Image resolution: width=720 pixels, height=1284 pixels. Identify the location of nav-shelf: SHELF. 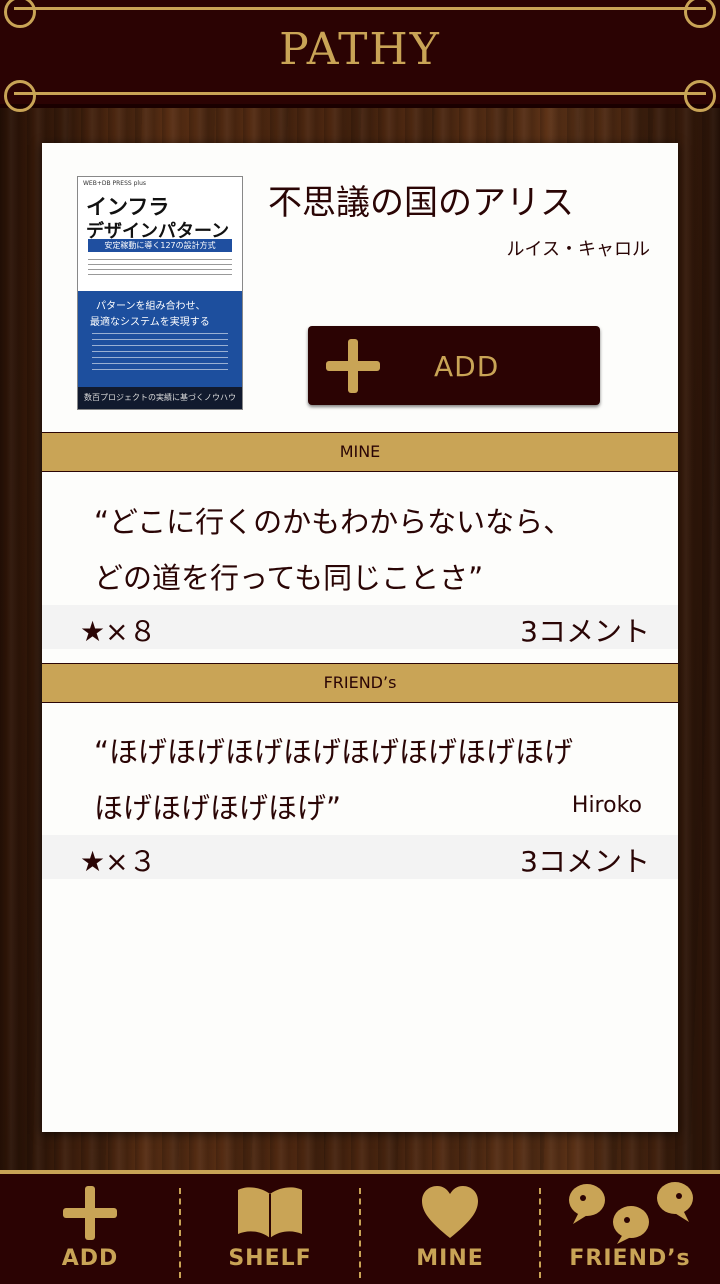
(270, 1229).